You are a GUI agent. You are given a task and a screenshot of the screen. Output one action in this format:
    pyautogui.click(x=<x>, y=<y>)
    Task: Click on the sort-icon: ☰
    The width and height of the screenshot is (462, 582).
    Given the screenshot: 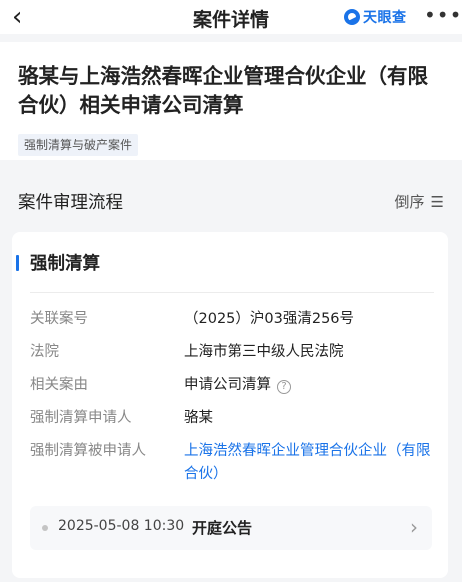 What is the action you would take?
    pyautogui.click(x=437, y=201)
    